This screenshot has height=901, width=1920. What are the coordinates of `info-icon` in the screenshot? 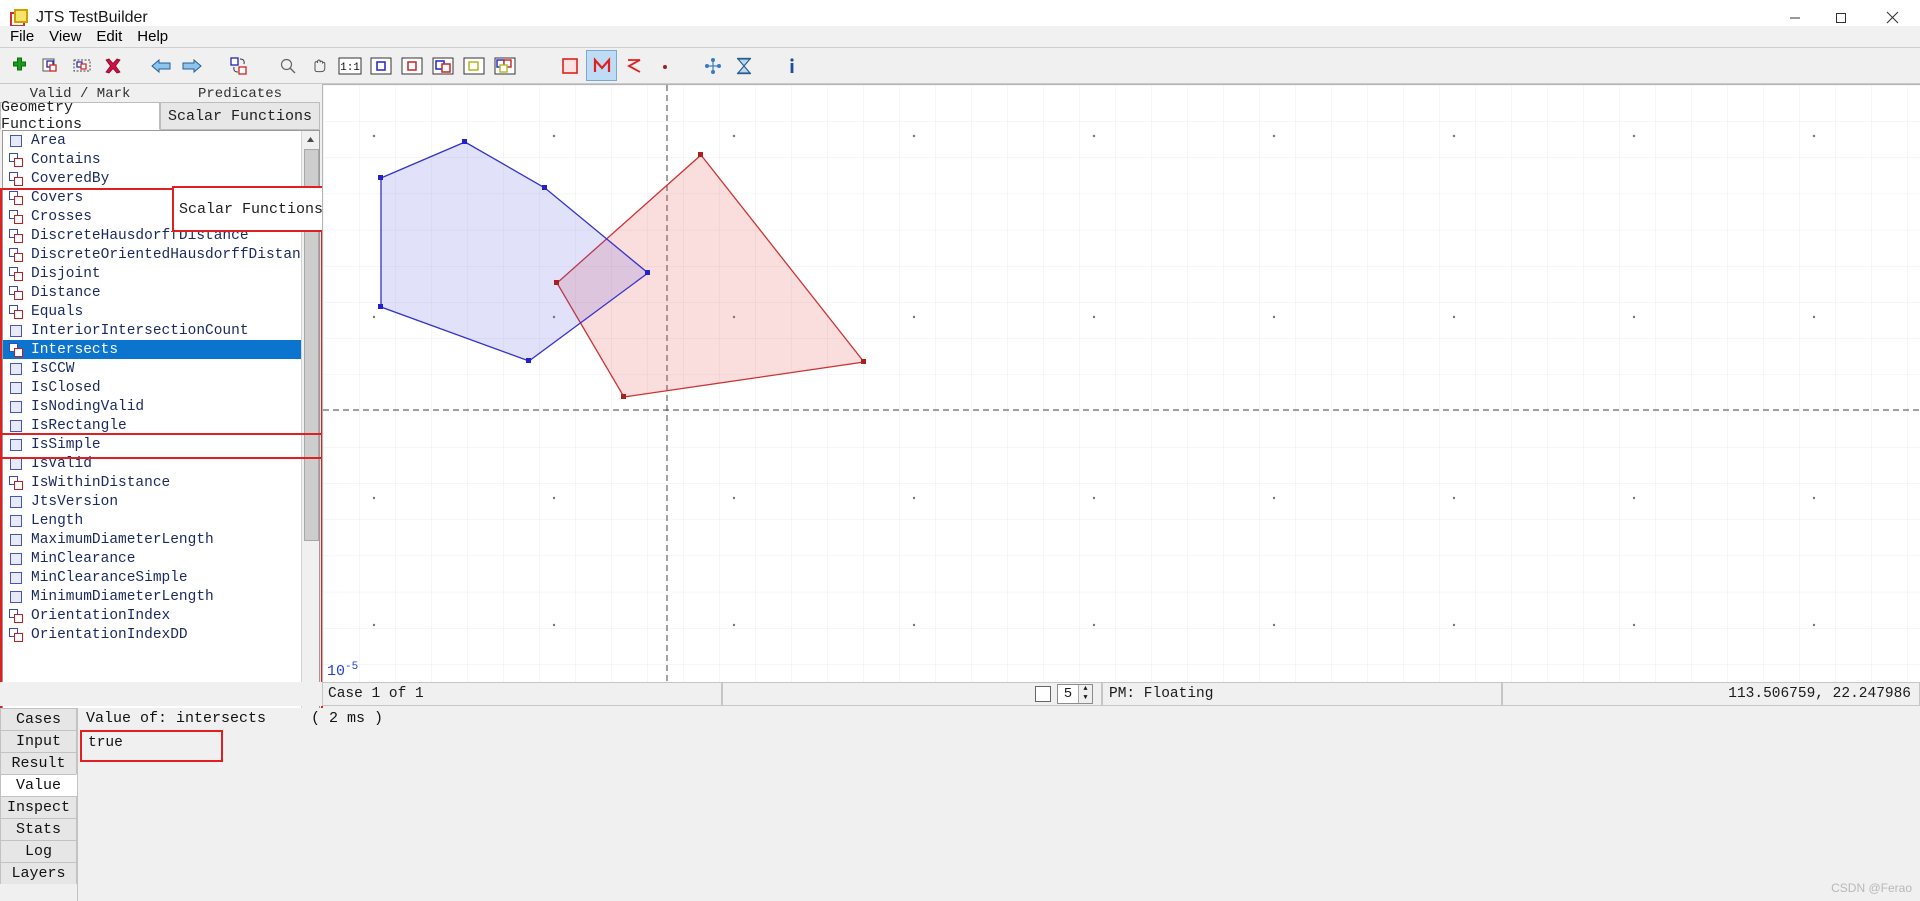 It's located at (791, 65).